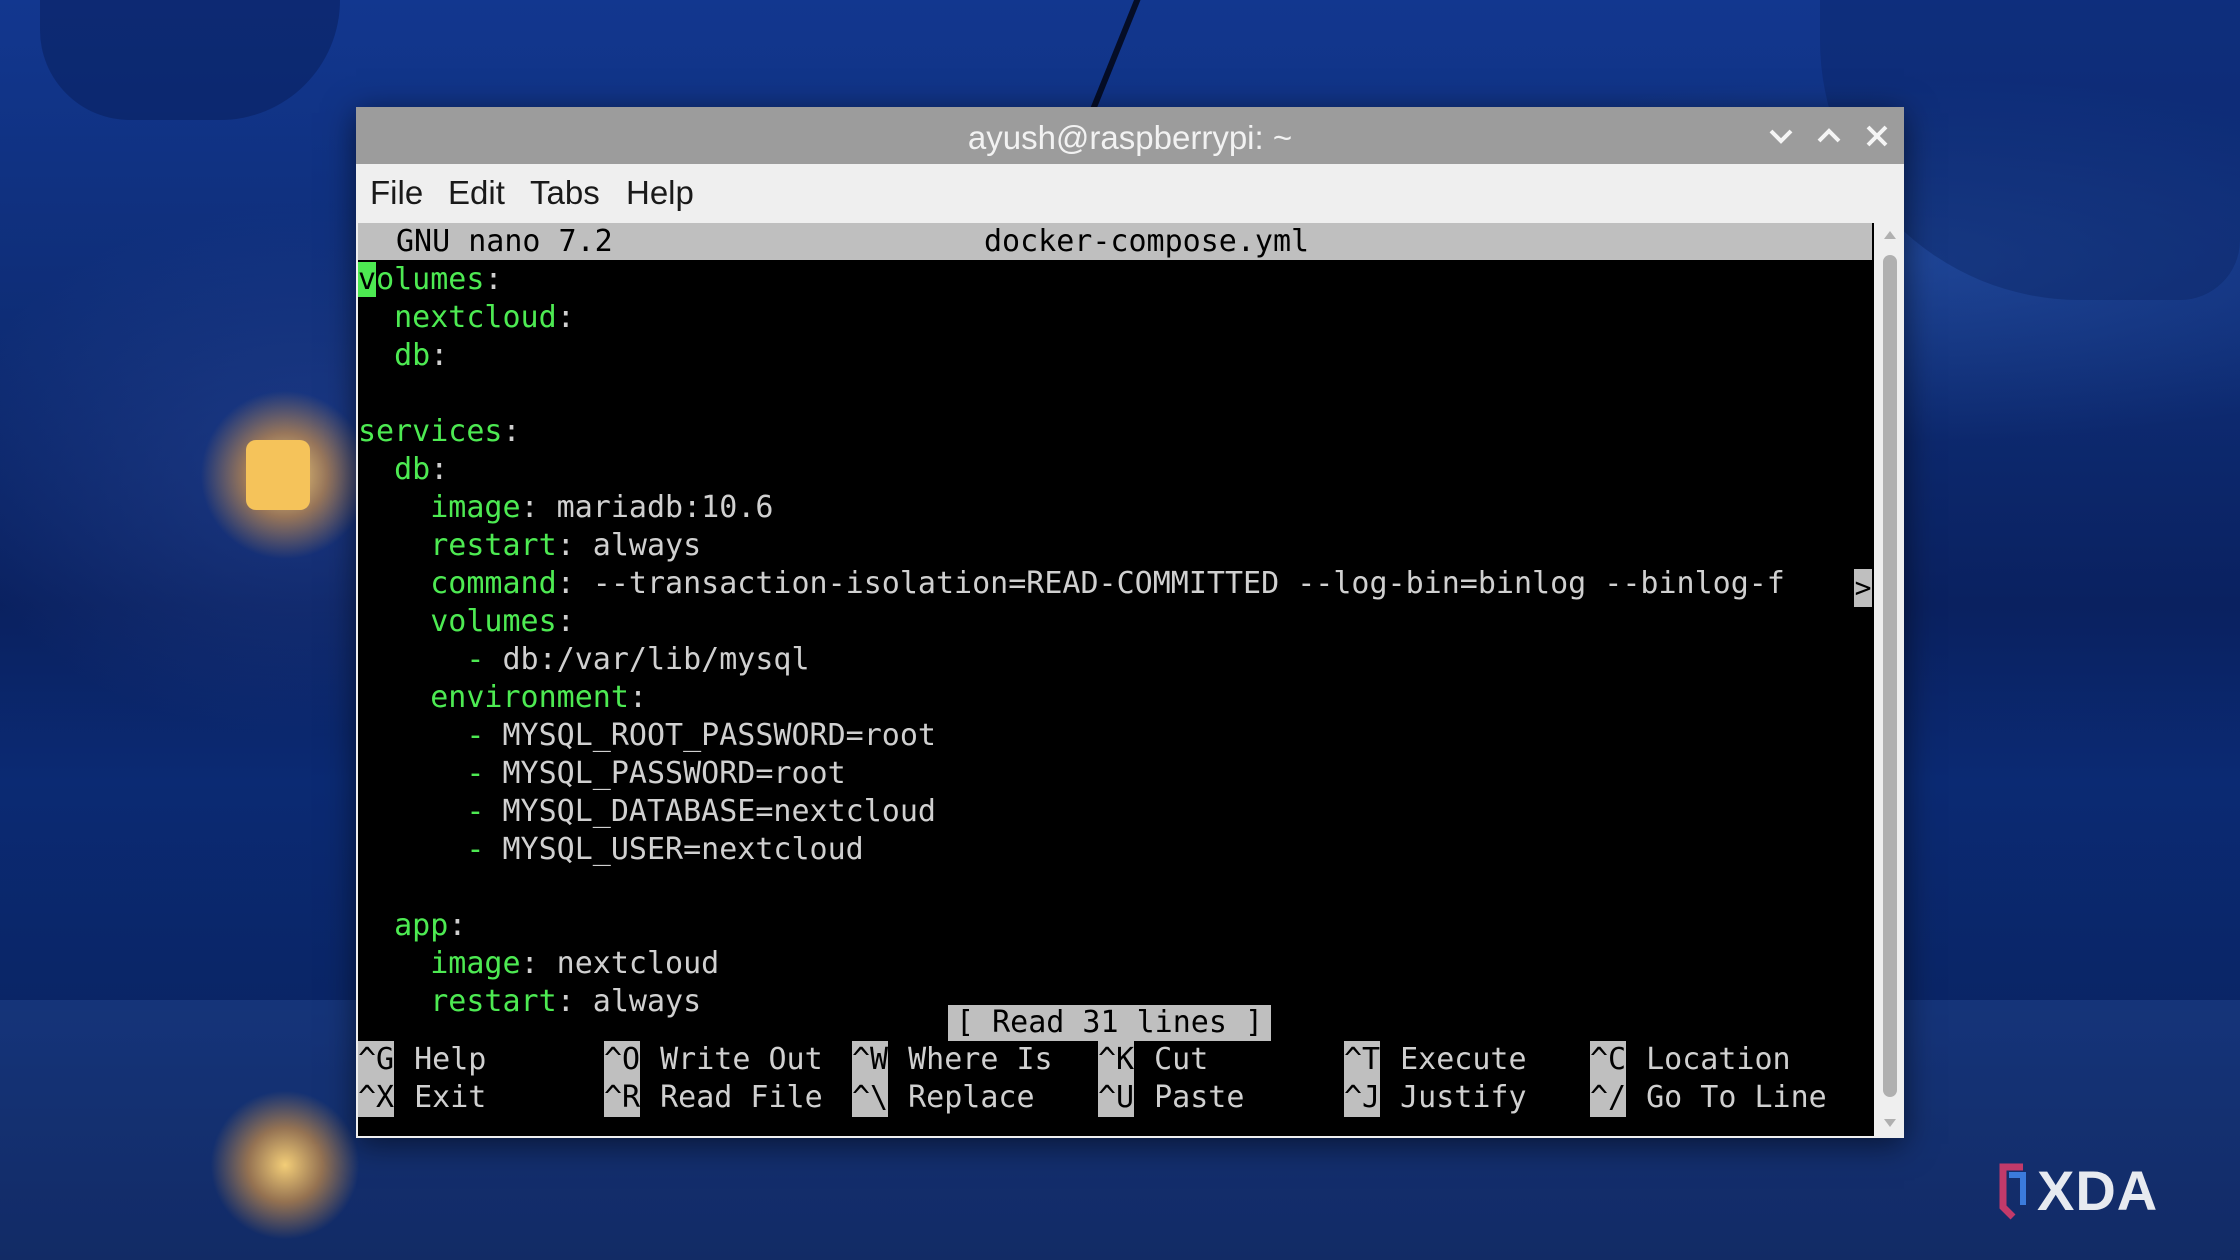  I want to click on background-mountain-left, so click(190, 60).